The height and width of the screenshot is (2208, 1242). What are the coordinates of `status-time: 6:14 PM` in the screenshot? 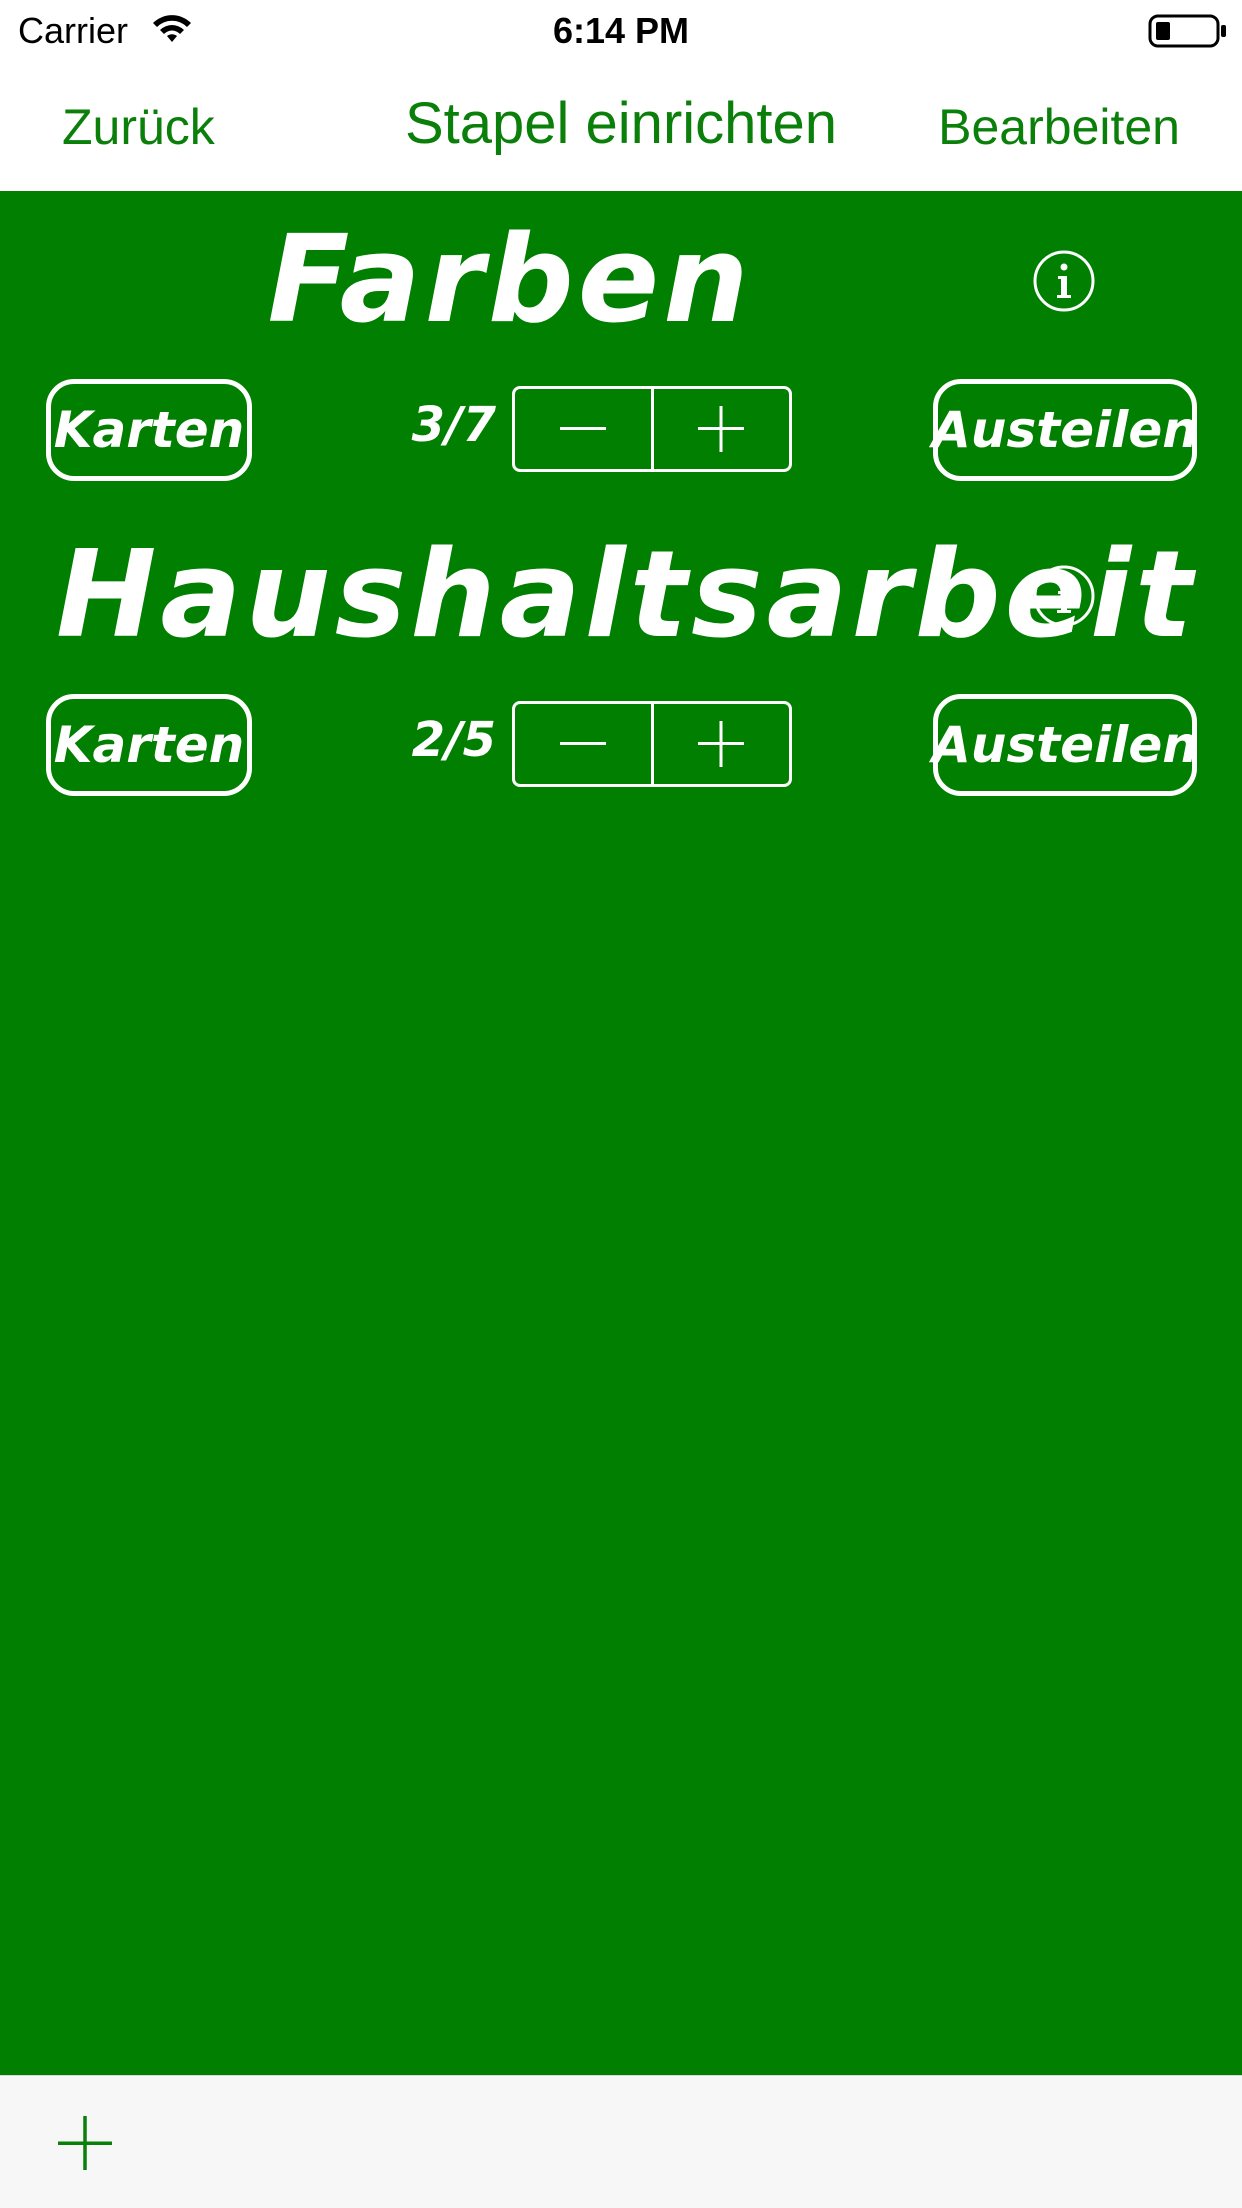 It's located at (621, 30).